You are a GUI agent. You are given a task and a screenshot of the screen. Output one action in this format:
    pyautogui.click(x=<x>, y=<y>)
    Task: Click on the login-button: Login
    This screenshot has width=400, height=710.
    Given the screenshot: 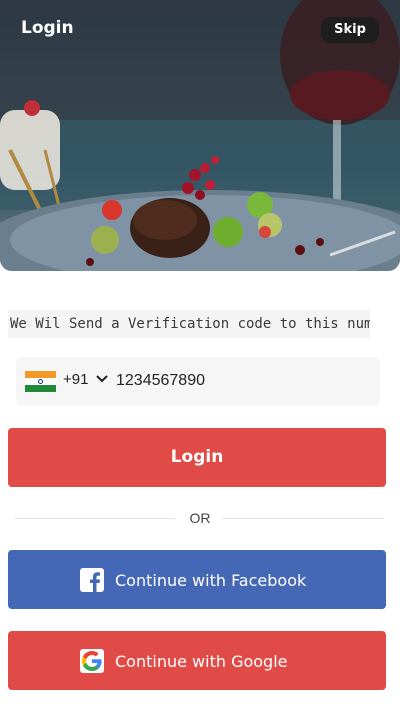 What is the action you would take?
    pyautogui.click(x=197, y=457)
    